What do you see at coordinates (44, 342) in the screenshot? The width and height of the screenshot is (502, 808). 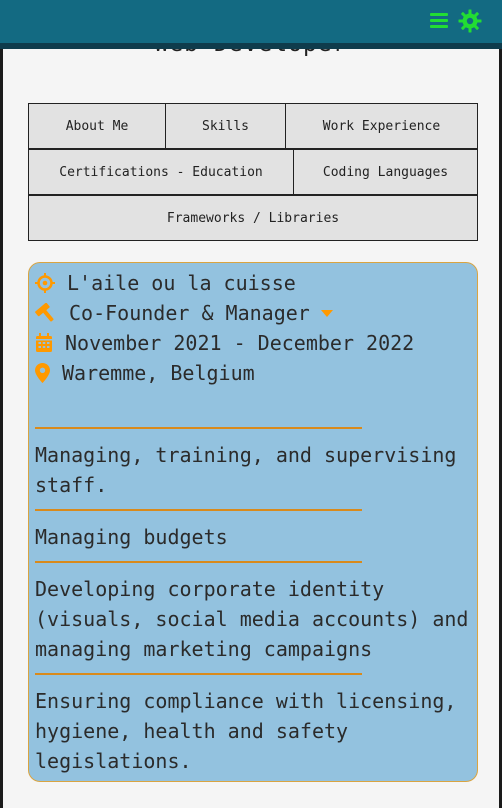 I see `calendar-icon` at bounding box center [44, 342].